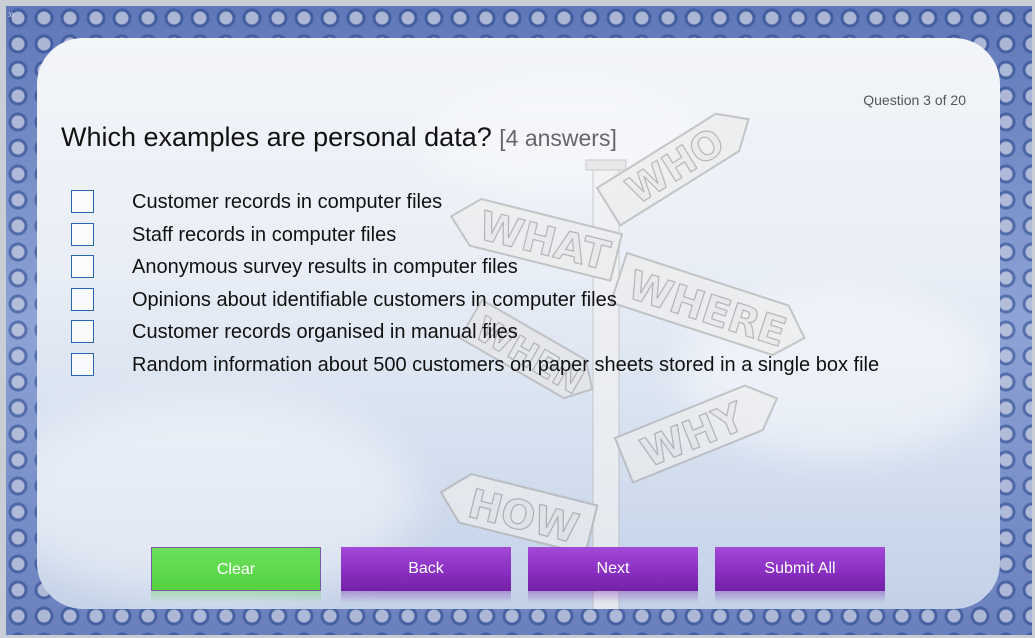  What do you see at coordinates (11, 14) in the screenshot?
I see `double-chevron-right-icon: »` at bounding box center [11, 14].